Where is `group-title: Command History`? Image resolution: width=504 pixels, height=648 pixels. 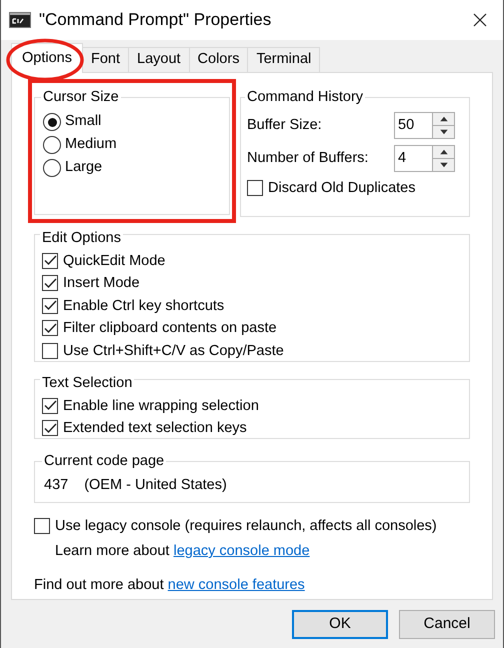
group-title: Command History is located at coordinates (305, 97).